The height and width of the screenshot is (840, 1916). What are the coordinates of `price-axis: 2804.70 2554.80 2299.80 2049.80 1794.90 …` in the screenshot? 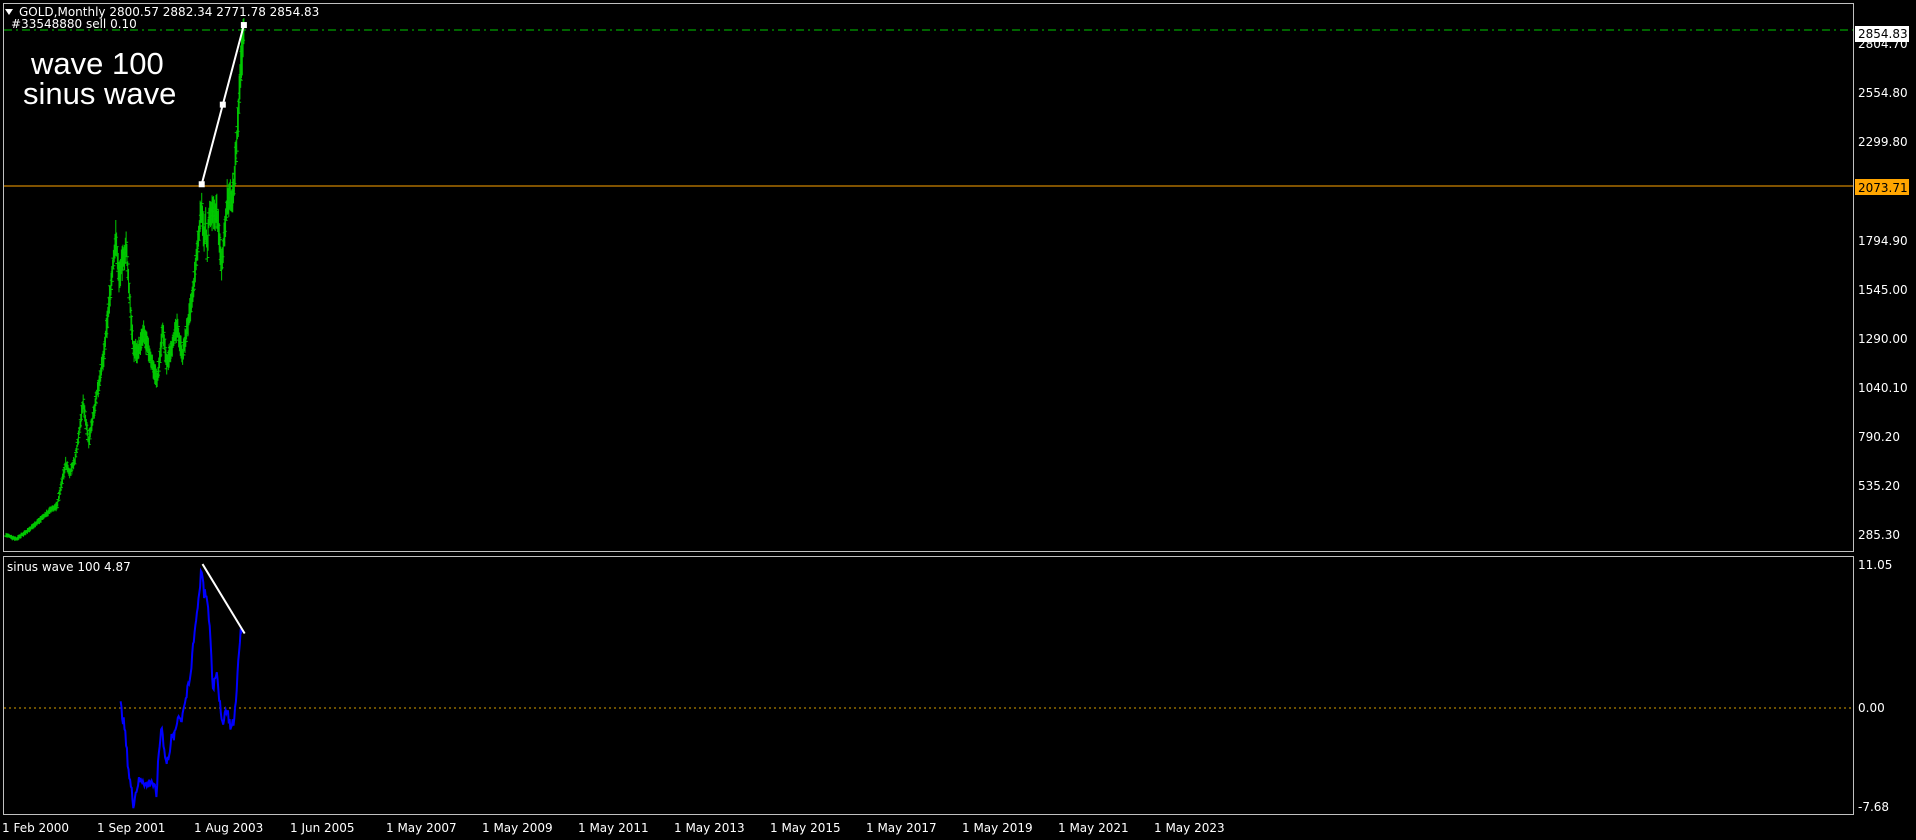 It's located at (1883, 289).